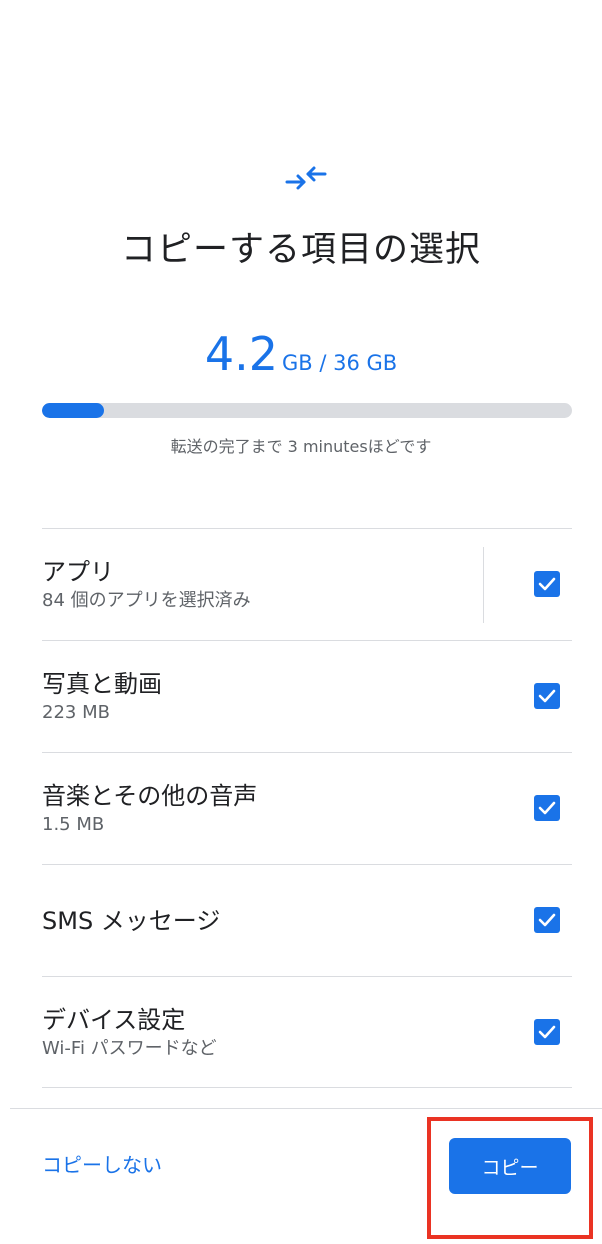  I want to click on checkbox-photos-videos, so click(547, 696).